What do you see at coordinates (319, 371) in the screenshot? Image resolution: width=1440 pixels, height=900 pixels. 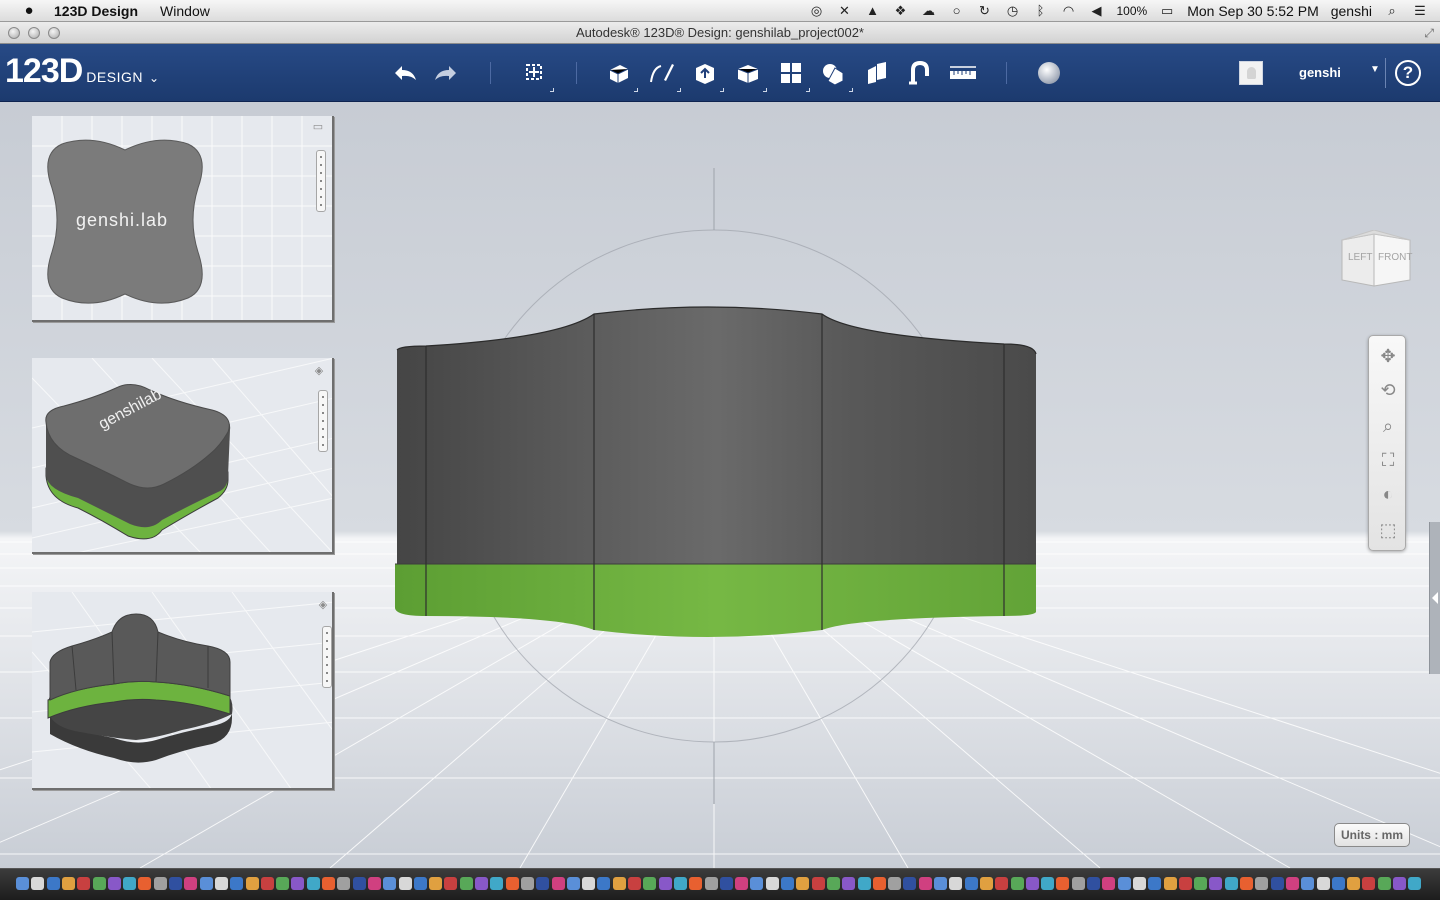 I see `view-cube-small-icon: ◈` at bounding box center [319, 371].